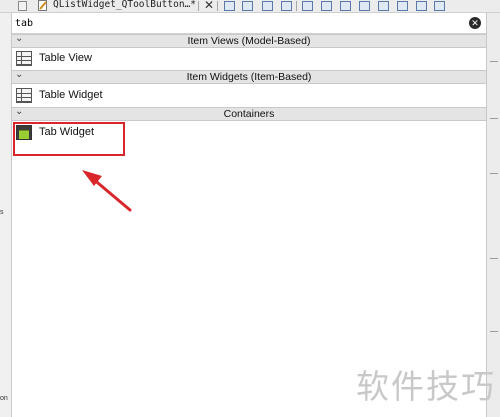 Image resolution: width=500 pixels, height=417 pixels. I want to click on watermark-text: 软件技巧, so click(426, 386).